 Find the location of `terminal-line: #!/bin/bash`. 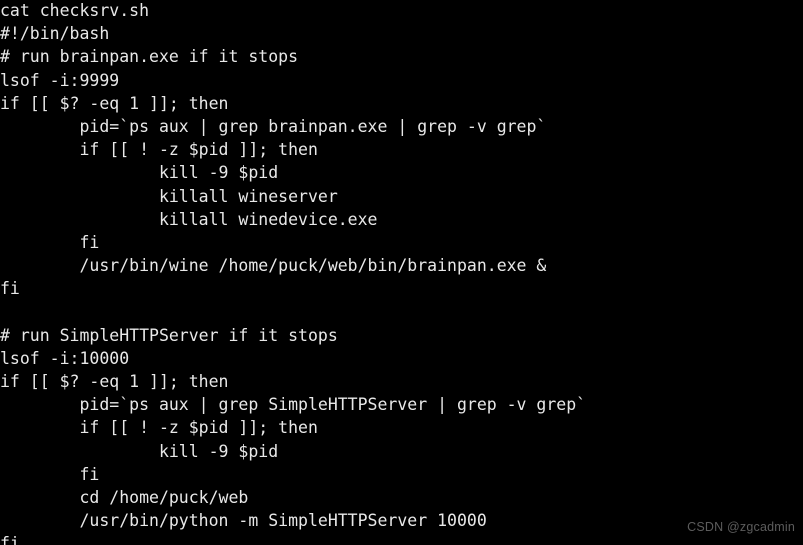

terminal-line: #!/bin/bash is located at coordinates (55, 34).